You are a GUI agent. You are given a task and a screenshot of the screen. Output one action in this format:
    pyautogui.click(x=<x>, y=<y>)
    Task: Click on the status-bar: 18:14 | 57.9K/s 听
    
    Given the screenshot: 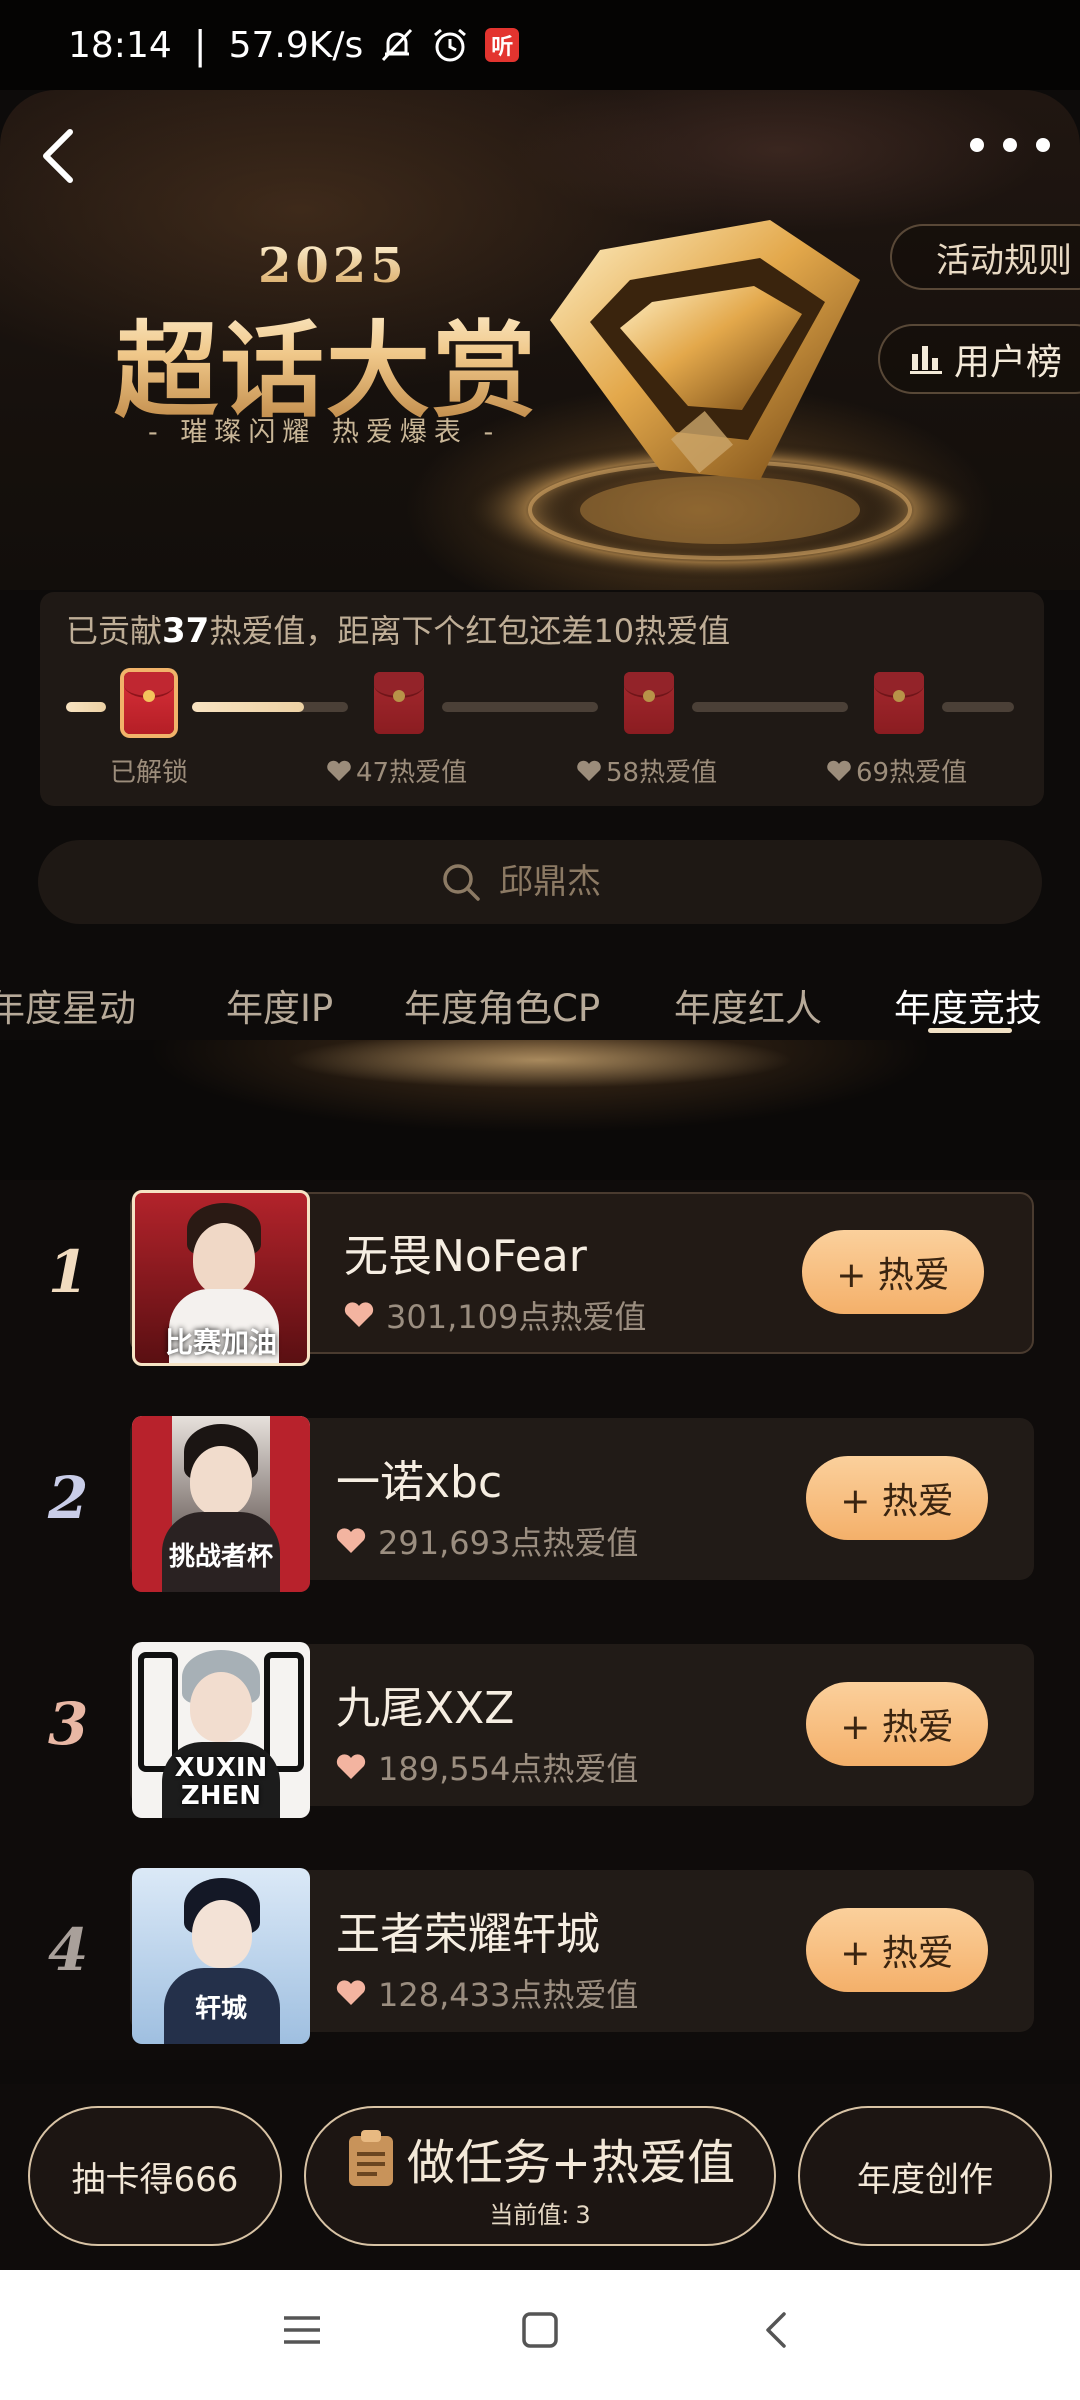 What is the action you would take?
    pyautogui.click(x=540, y=45)
    